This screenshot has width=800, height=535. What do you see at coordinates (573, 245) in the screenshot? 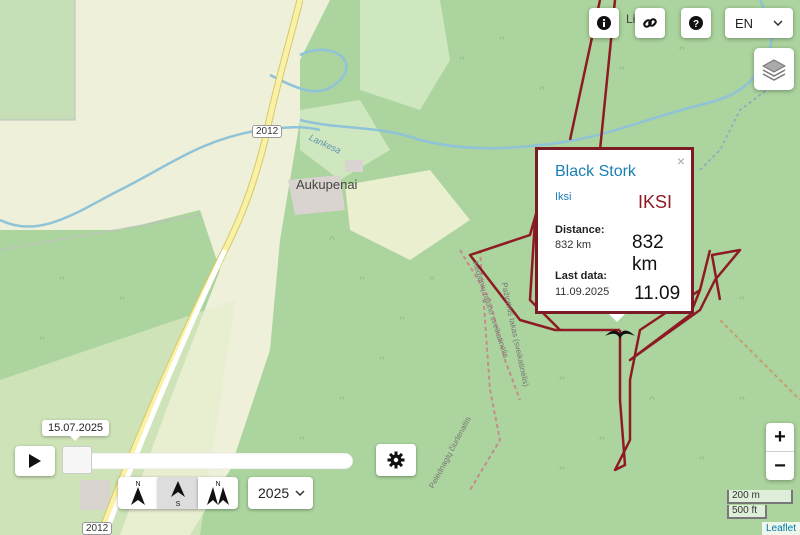
I see `popup-distance-value: 832 km` at bounding box center [573, 245].